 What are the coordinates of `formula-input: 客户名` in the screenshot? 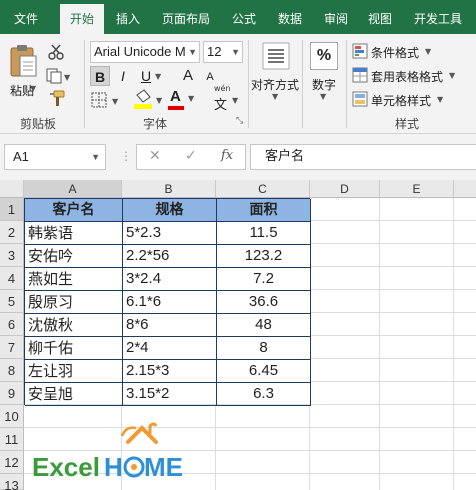 It's located at (363, 157).